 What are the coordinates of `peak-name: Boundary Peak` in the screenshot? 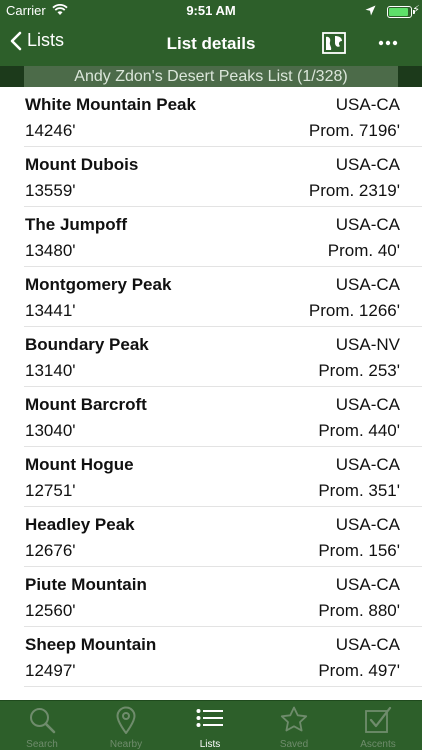 It's located at (87, 344).